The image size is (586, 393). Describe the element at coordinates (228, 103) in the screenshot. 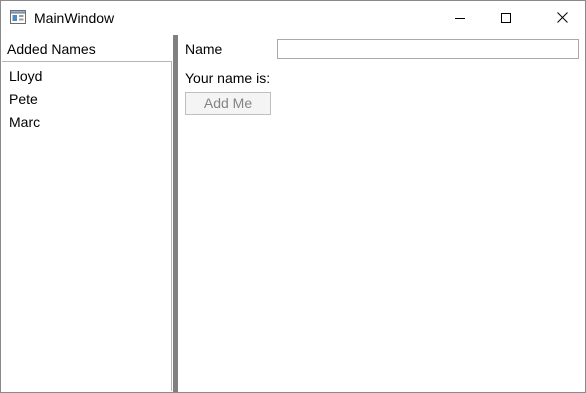

I see `add-me-button: Add Me` at that location.